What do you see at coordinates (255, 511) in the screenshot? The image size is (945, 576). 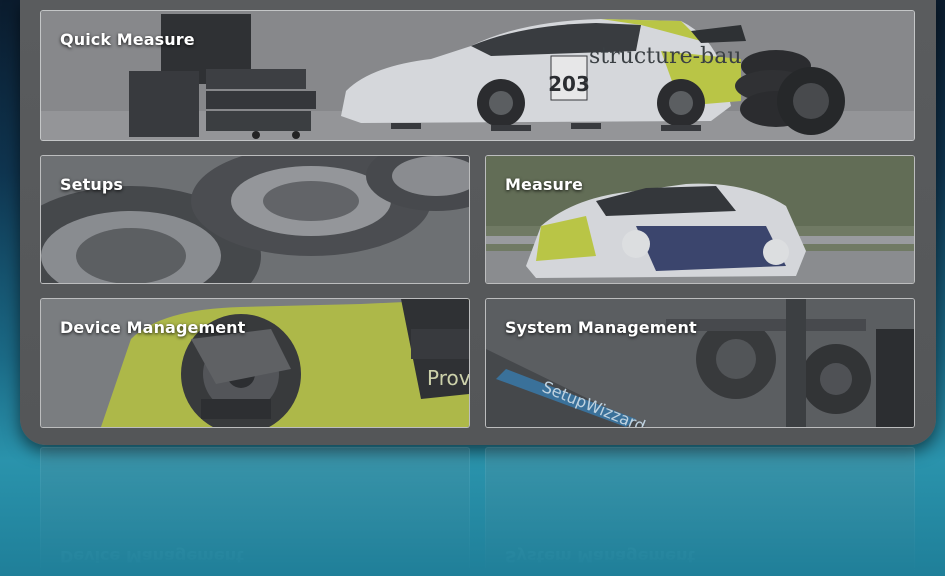 I see `reflection-device-tile: Device Management` at bounding box center [255, 511].